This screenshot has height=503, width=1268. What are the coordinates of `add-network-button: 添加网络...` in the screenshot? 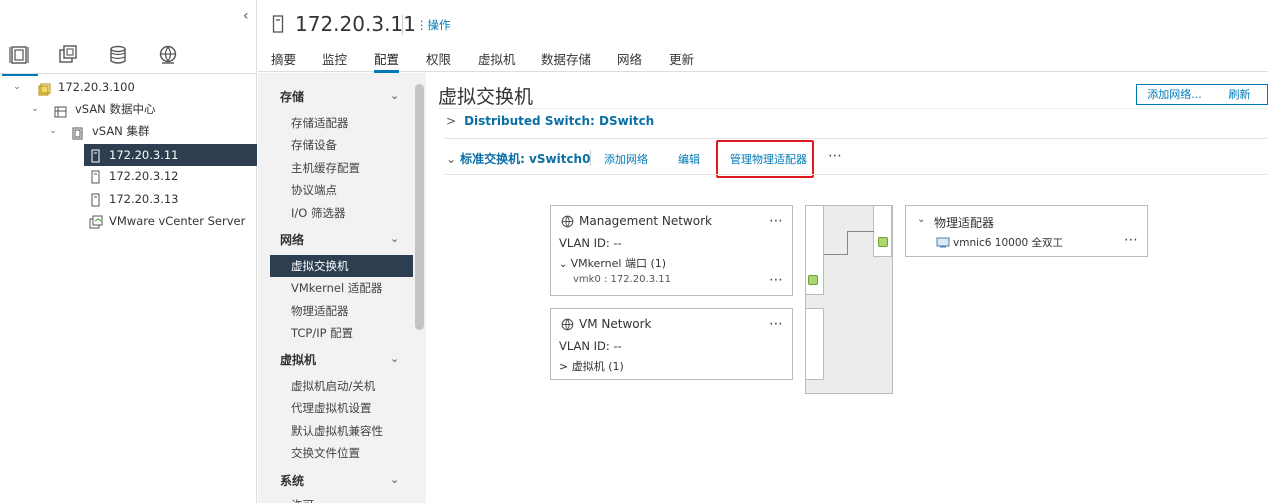 It's located at (1174, 94).